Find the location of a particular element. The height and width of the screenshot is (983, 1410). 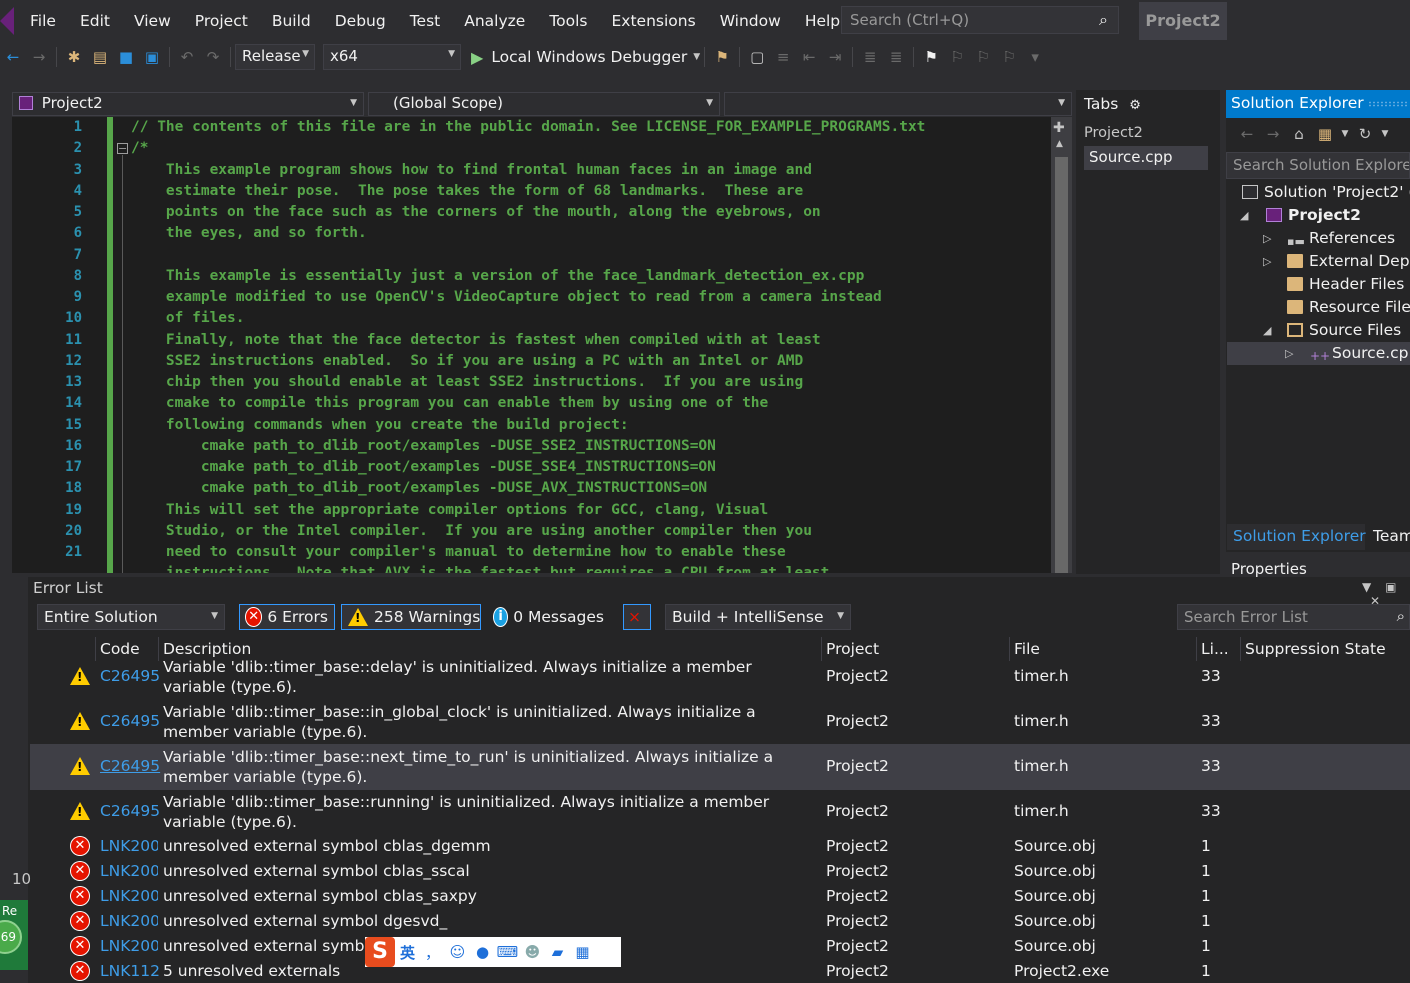

new-item-icon: ✱ is located at coordinates (74, 57).